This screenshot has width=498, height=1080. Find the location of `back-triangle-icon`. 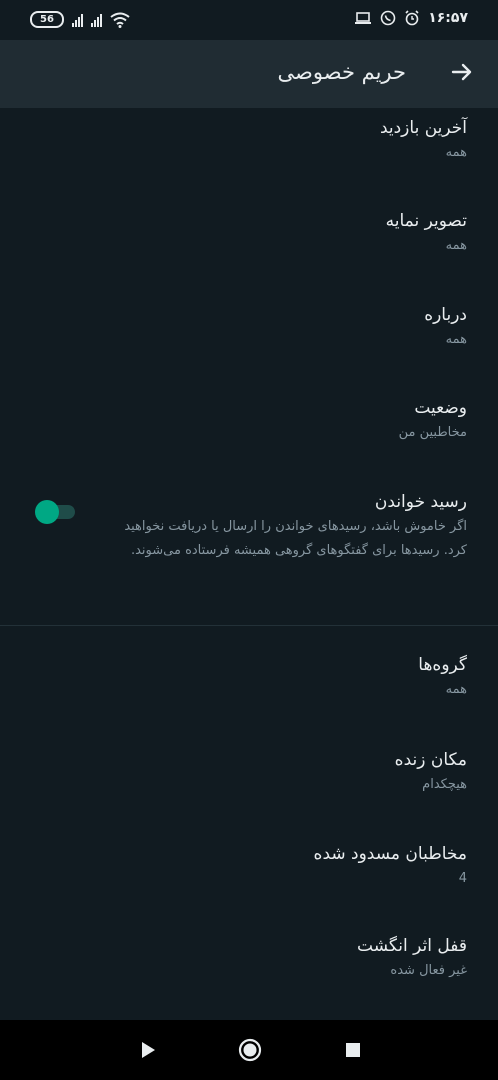

back-triangle-icon is located at coordinates (148, 1050).